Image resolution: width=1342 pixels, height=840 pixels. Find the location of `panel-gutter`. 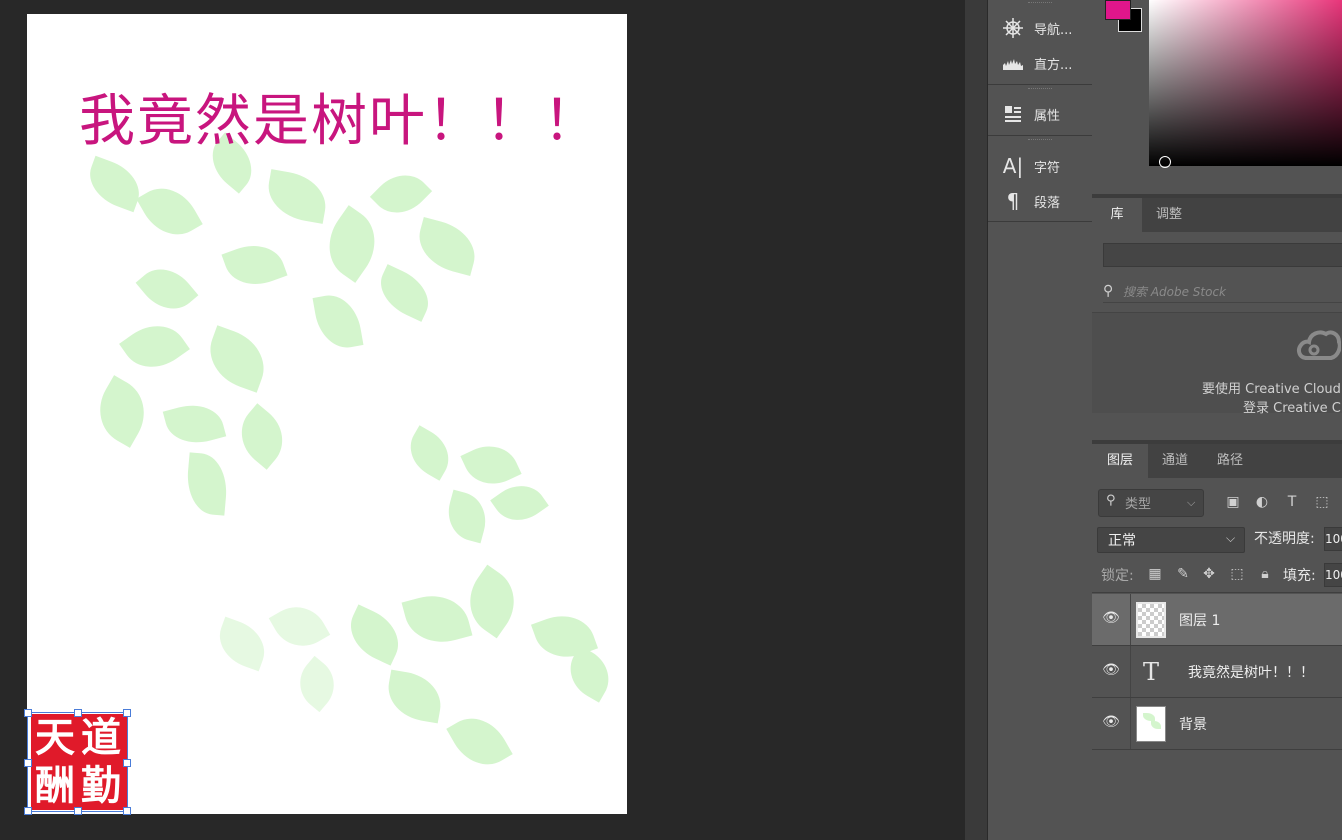

panel-gutter is located at coordinates (976, 420).